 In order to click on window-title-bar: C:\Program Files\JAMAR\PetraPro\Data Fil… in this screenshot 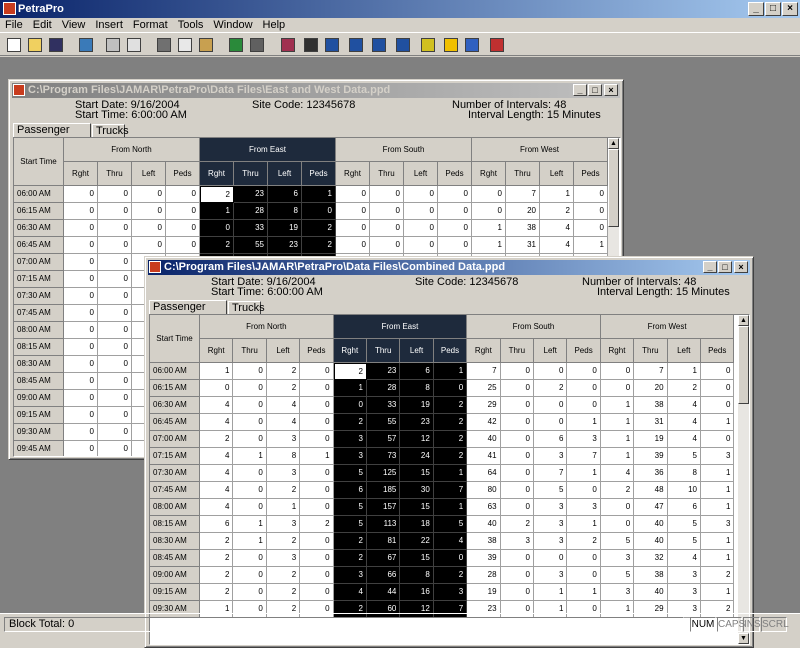, I will do `click(449, 267)`.